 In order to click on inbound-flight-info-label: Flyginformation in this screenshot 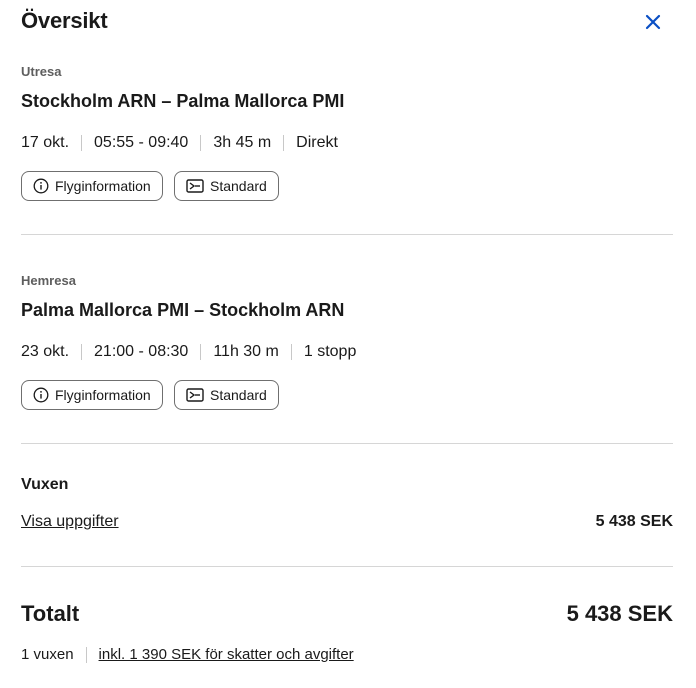, I will do `click(103, 395)`.